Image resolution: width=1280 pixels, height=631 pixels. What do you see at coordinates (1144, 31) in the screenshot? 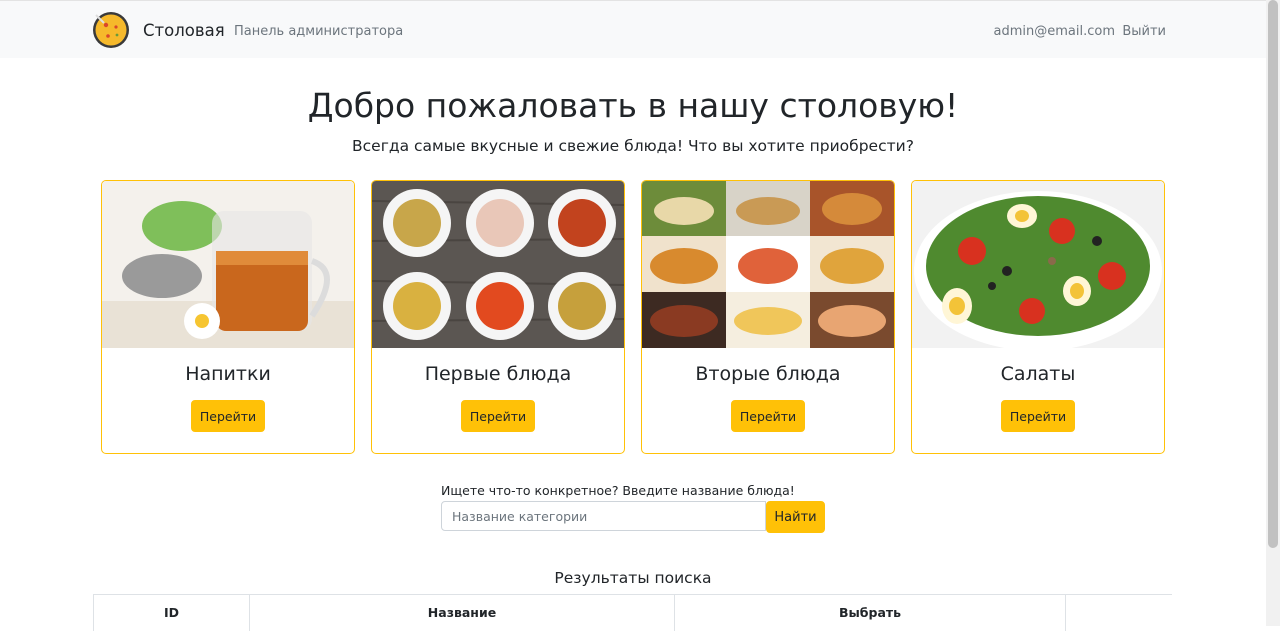
I see `nav-logout-link: Выйти` at bounding box center [1144, 31].